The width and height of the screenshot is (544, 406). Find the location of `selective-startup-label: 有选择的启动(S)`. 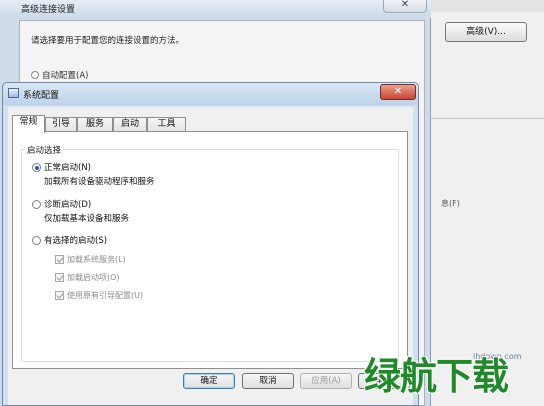

selective-startup-label: 有选择的启动(S) is located at coordinates (75, 240).